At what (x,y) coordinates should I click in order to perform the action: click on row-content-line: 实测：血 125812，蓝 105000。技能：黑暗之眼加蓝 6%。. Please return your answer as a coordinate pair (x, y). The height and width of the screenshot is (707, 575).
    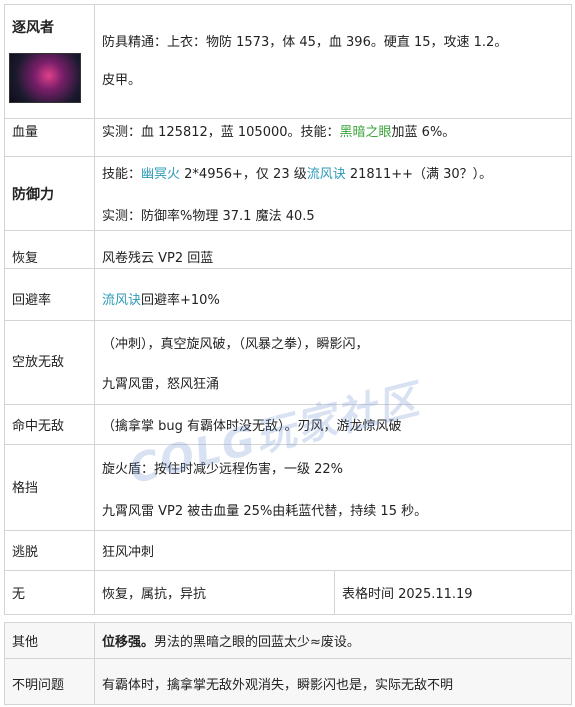
    Looking at the image, I should click on (278, 130).